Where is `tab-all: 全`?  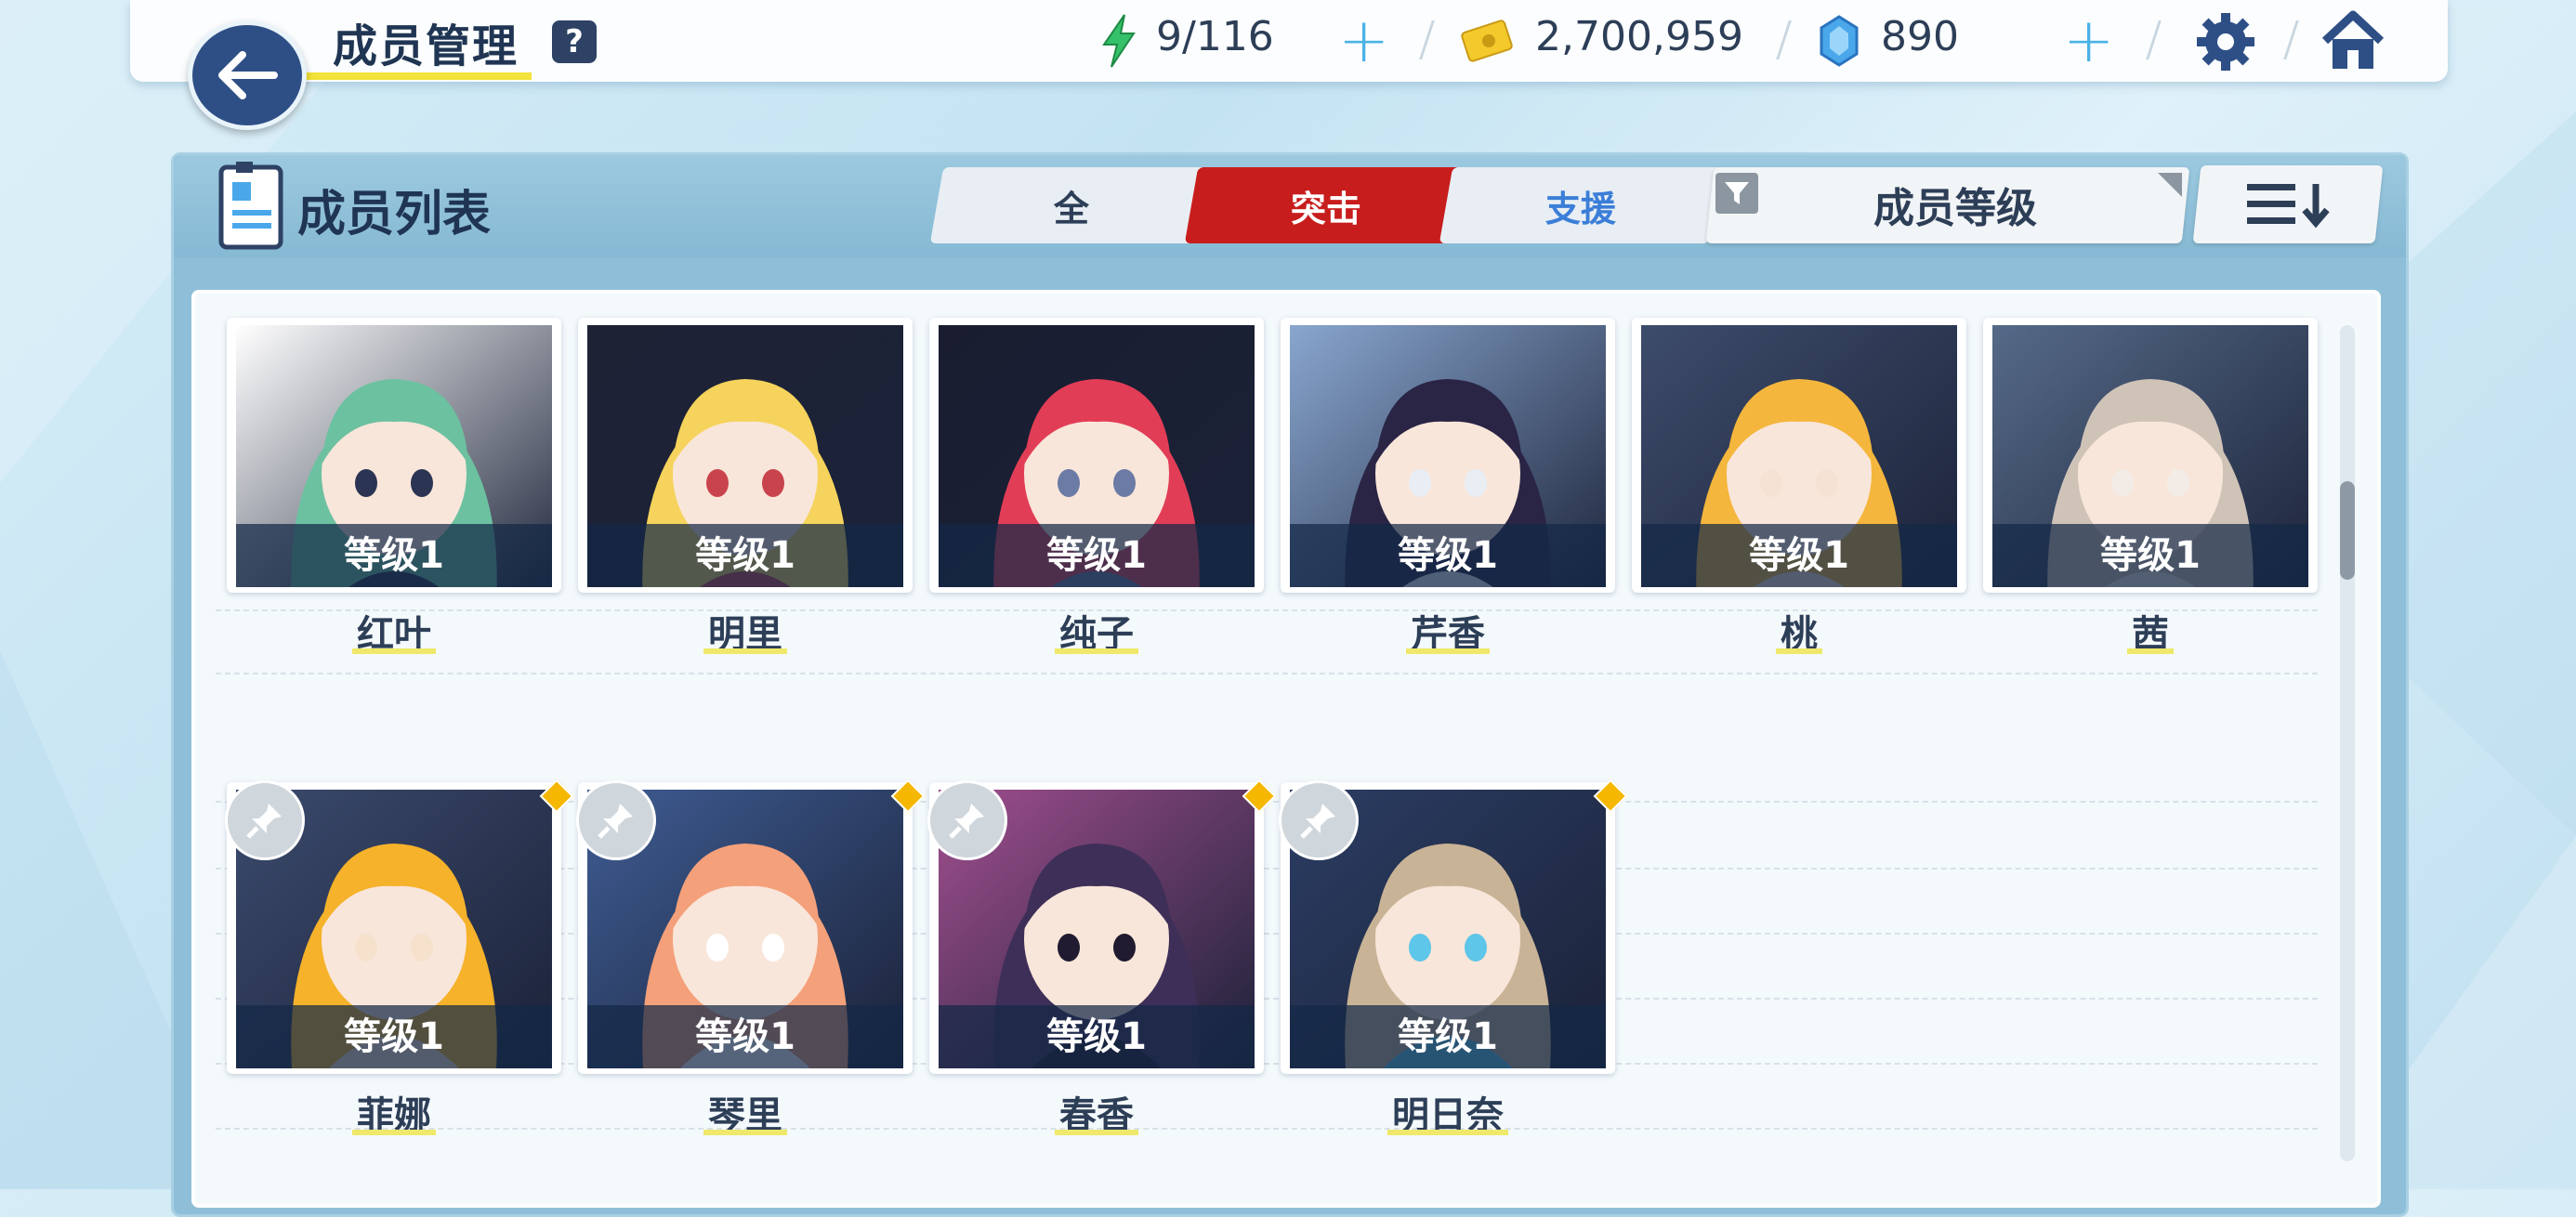 tab-all: 全 is located at coordinates (1071, 205).